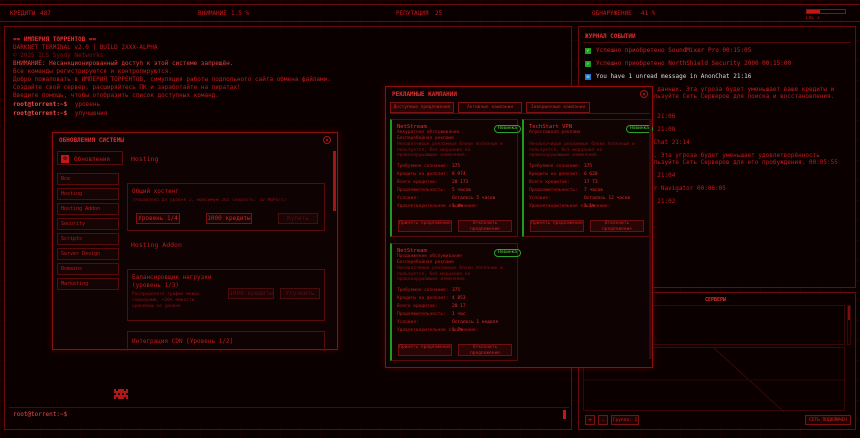 This screenshot has width=860, height=438. What do you see at coordinates (65, 159) in the screenshot?
I see `upgrade-icon: ⚙` at bounding box center [65, 159].